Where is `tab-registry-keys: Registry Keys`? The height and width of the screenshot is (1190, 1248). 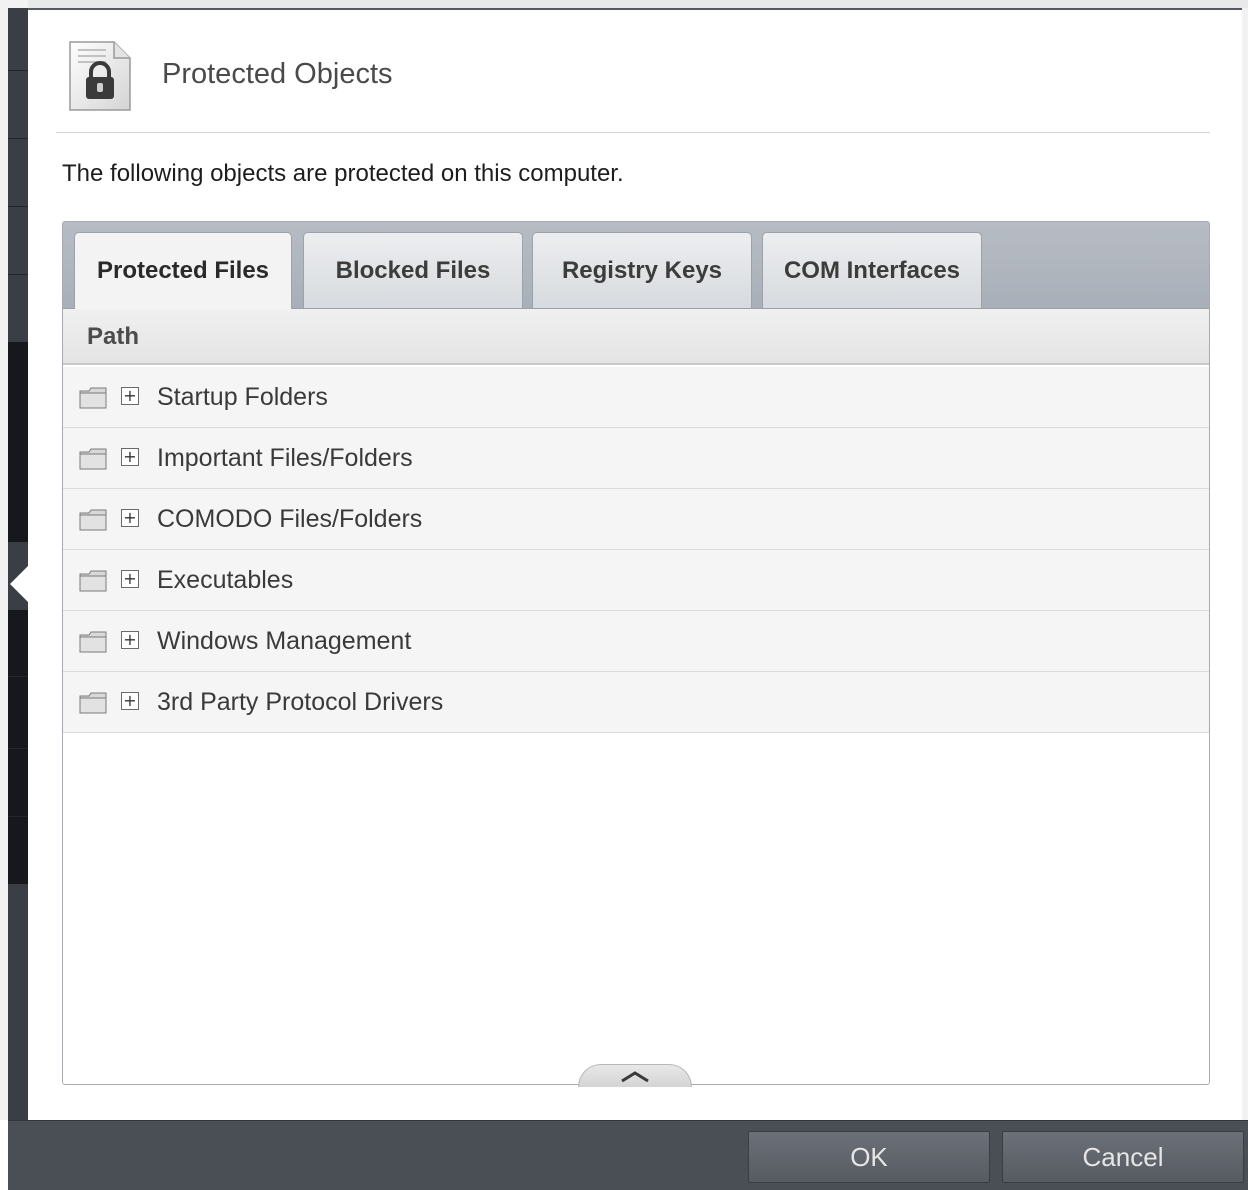 tab-registry-keys: Registry Keys is located at coordinates (642, 270).